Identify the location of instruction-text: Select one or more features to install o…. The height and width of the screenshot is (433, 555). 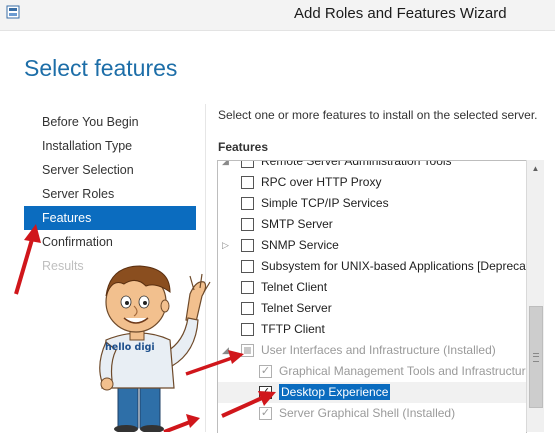
(378, 115).